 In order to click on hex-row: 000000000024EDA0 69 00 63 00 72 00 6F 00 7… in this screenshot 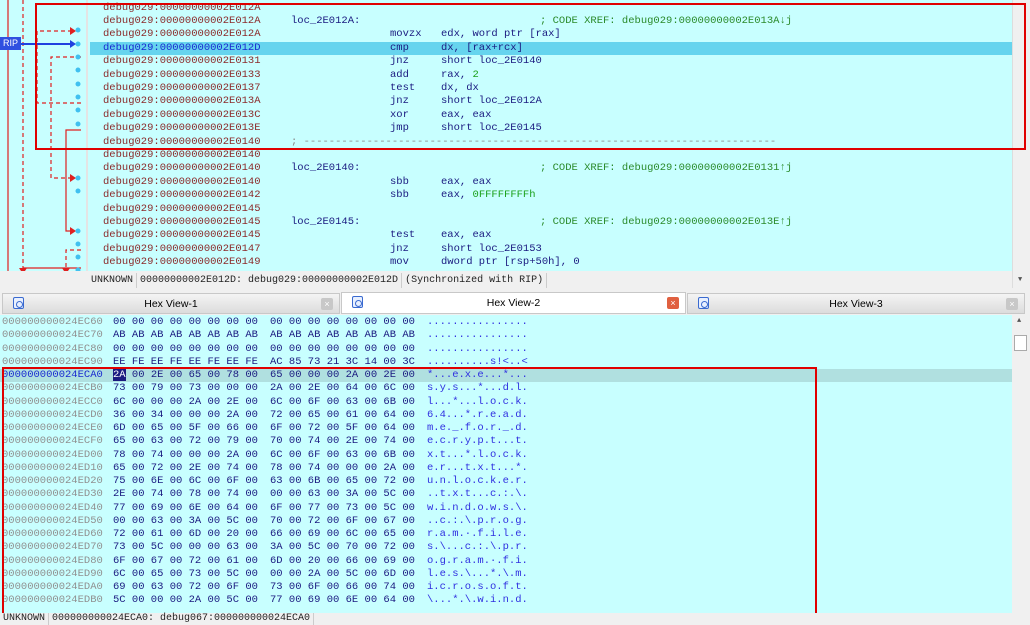, I will do `click(506, 587)`.